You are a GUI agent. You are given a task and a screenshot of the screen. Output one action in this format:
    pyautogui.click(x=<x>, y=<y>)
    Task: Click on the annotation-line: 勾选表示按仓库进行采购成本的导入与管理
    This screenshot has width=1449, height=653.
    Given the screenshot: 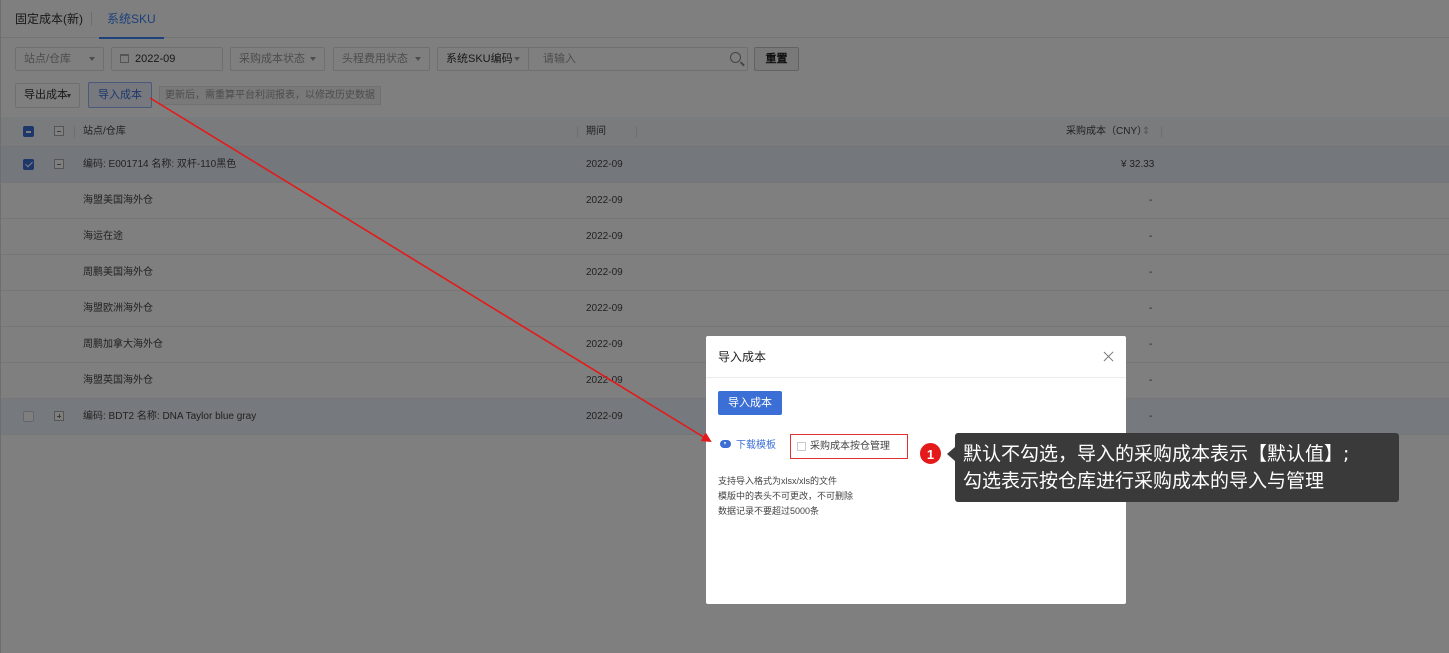 What is the action you would take?
    pyautogui.click(x=1144, y=481)
    